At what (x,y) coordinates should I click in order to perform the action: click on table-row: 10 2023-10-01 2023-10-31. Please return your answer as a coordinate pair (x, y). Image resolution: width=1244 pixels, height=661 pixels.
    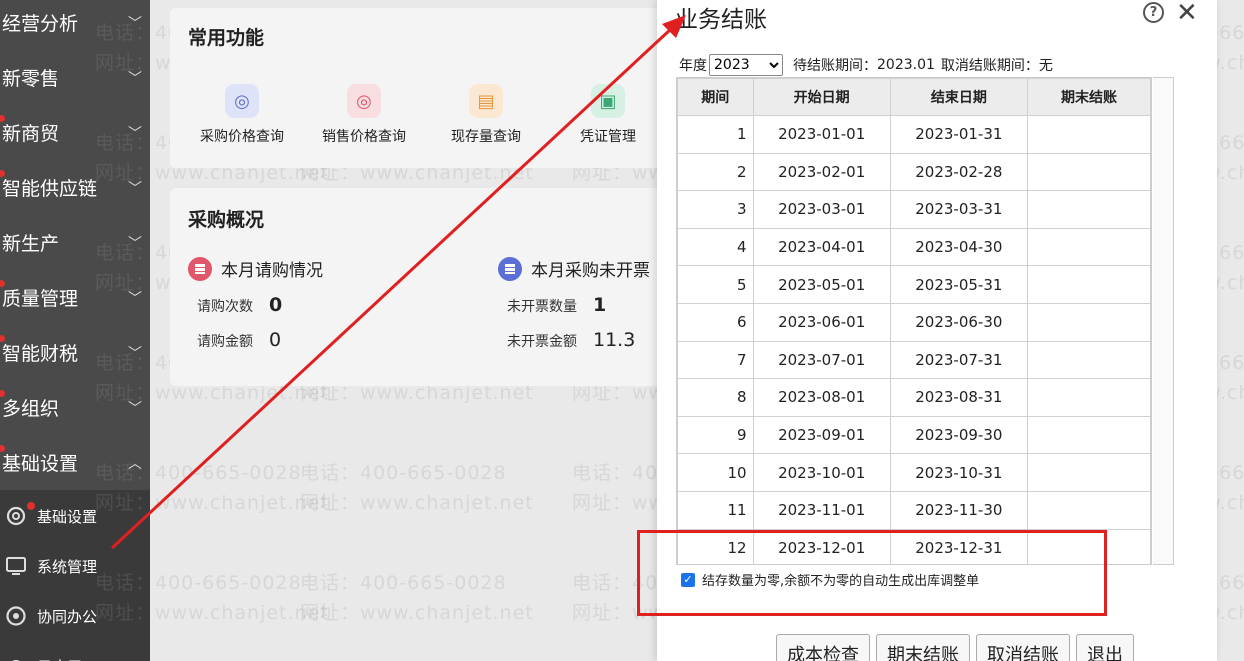
    Looking at the image, I should click on (914, 472).